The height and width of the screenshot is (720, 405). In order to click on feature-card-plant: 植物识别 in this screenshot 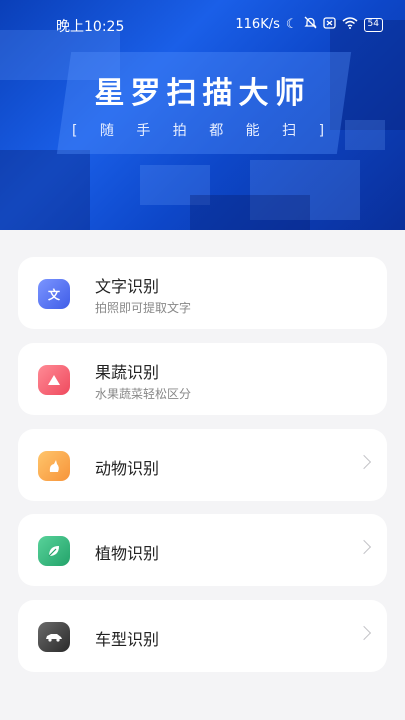, I will do `click(202, 550)`.